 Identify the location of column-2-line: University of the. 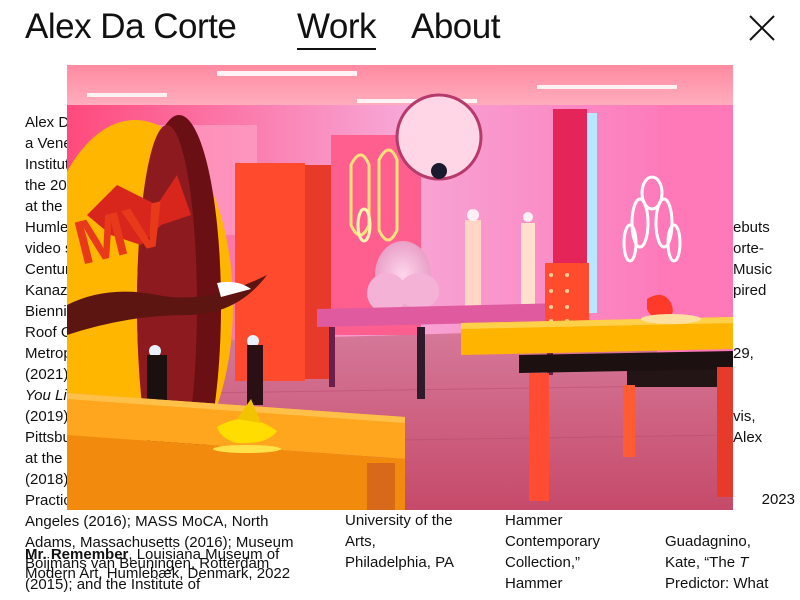
(399, 520).